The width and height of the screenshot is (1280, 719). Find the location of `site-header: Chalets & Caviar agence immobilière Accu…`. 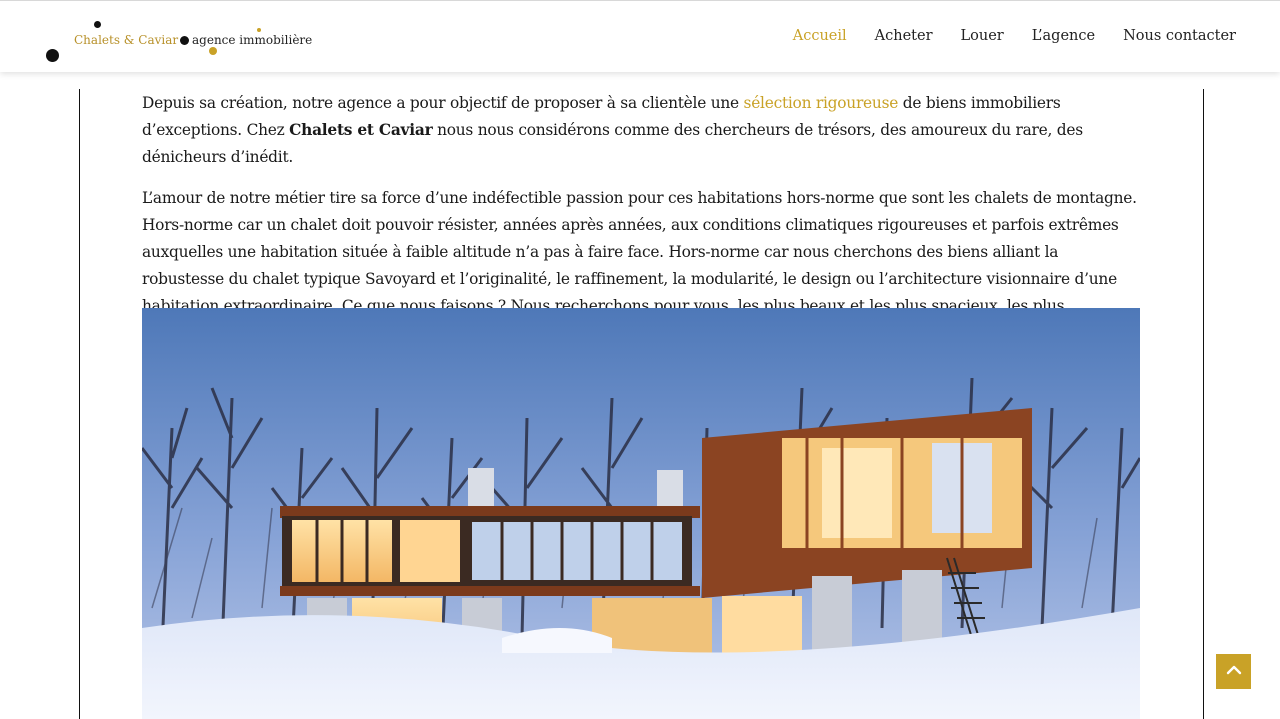

site-header: Chalets & Caviar agence immobilière Accu… is located at coordinates (640, 36).